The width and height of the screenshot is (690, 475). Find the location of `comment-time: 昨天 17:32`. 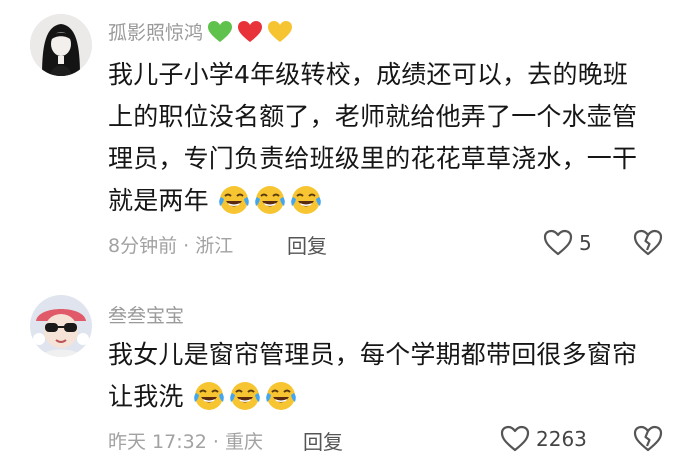

comment-time: 昨天 17:32 is located at coordinates (157, 442).